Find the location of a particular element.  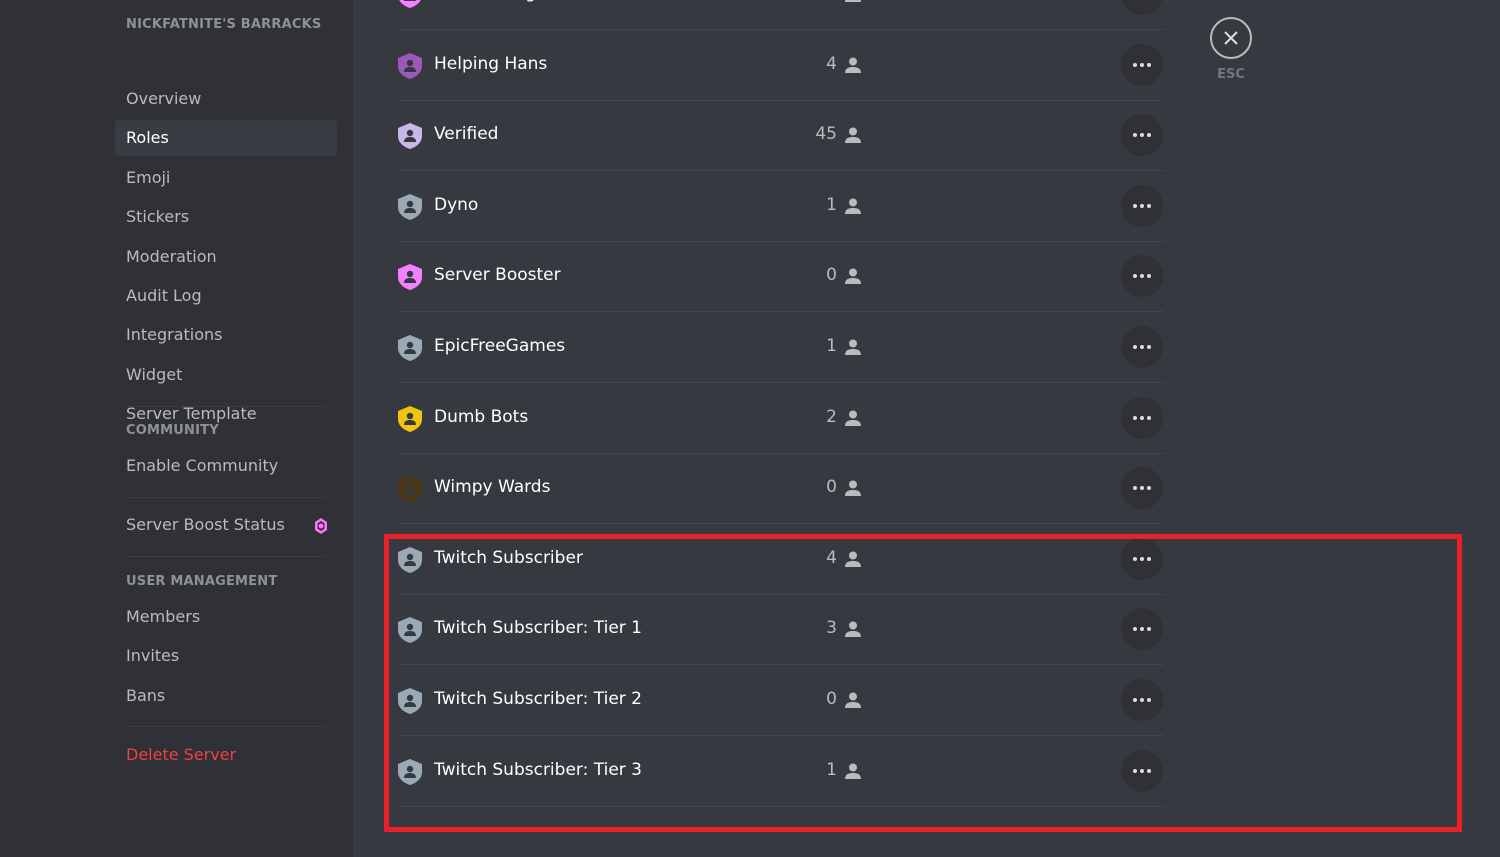

member-count: 45 is located at coordinates (826, 134).